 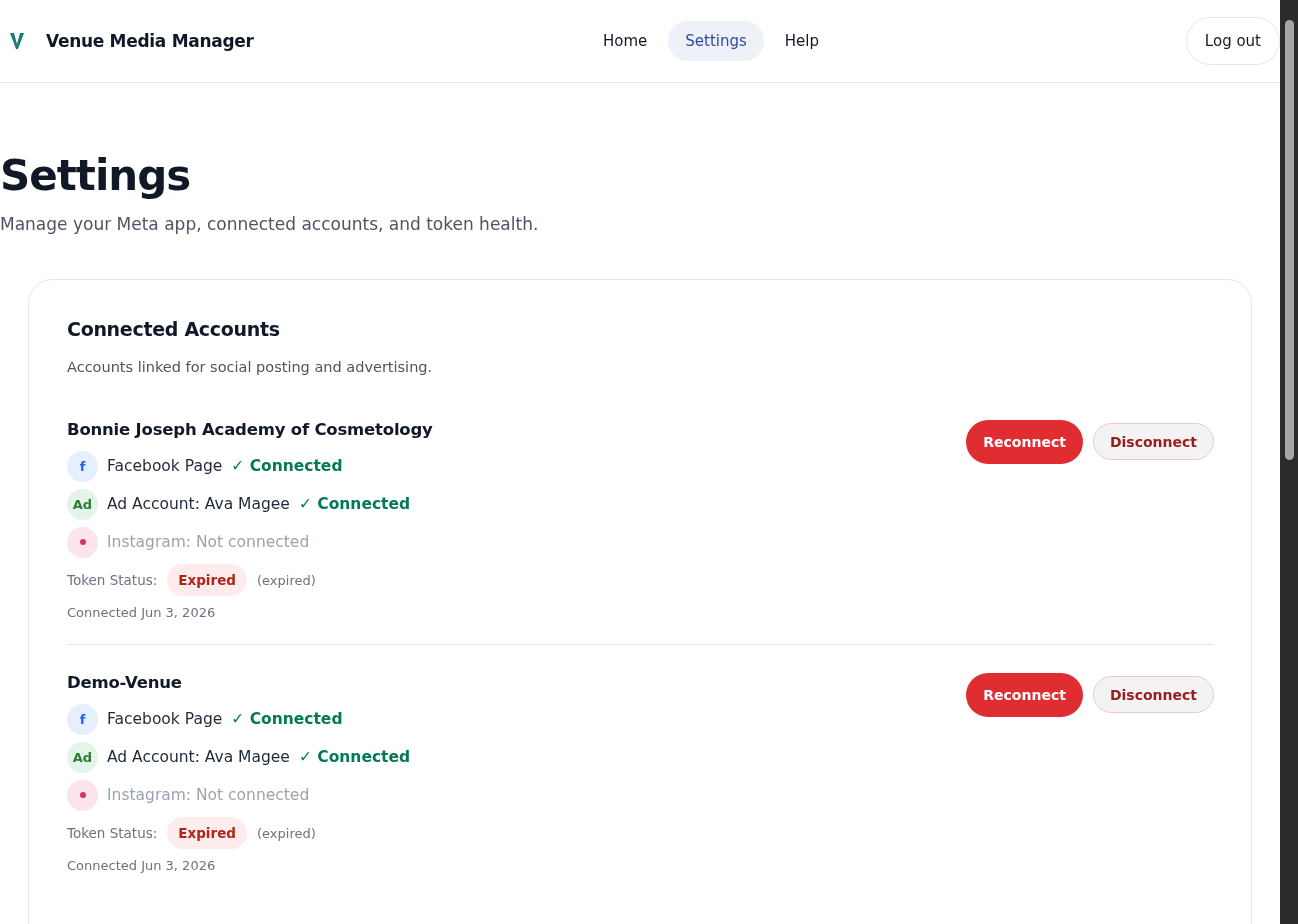 I want to click on section-title: Connected Accounts, so click(x=174, y=329).